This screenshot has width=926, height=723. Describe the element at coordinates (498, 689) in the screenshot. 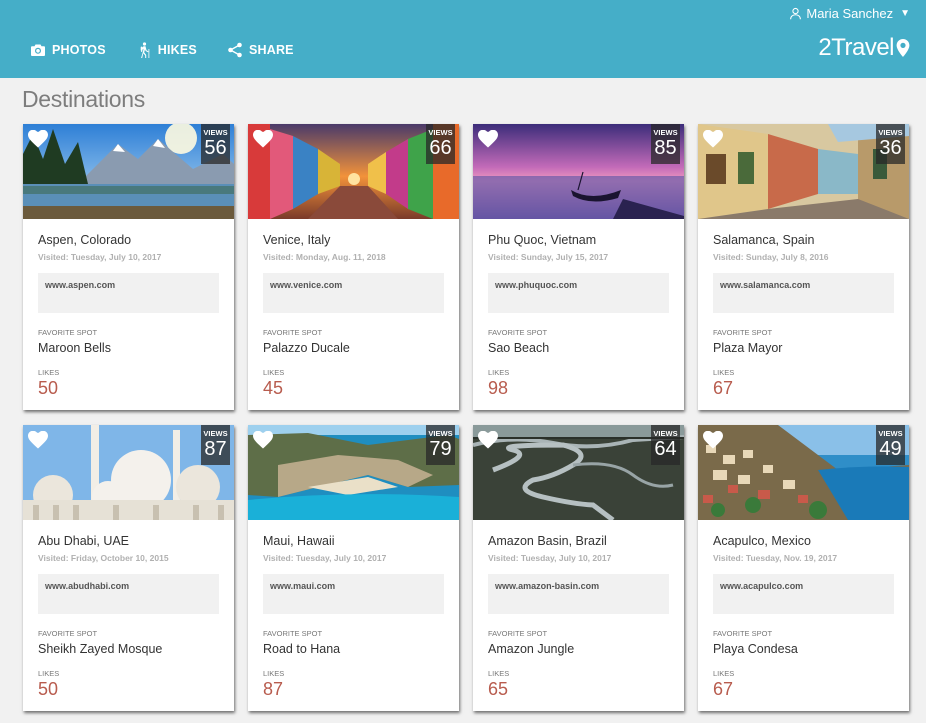

I see `likes-count: 65` at that location.